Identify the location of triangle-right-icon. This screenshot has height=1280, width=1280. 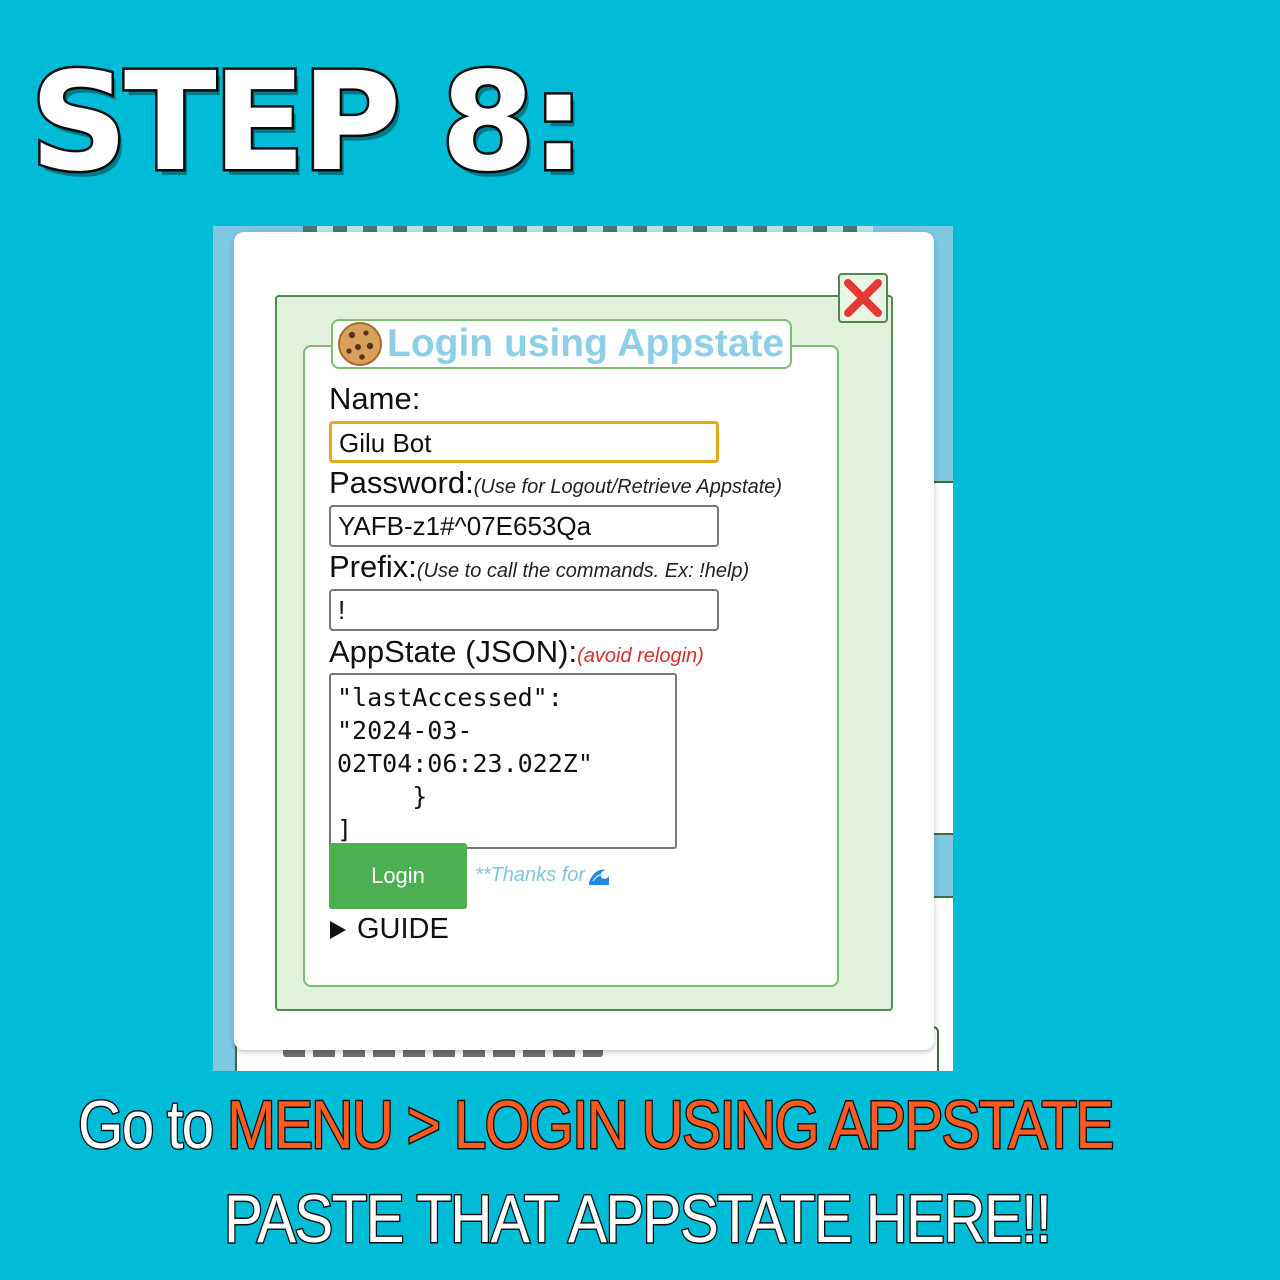
(338, 929).